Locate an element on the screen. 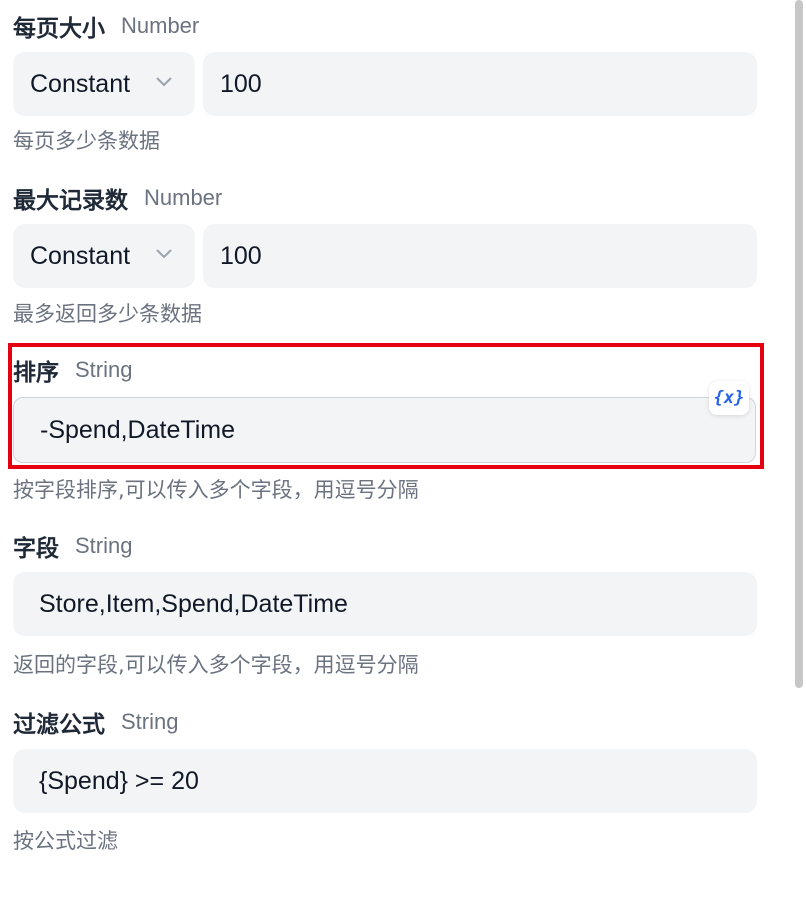 Image resolution: width=806 pixels, height=912 pixels. field-header-fields: 字段 String is located at coordinates (72, 546).